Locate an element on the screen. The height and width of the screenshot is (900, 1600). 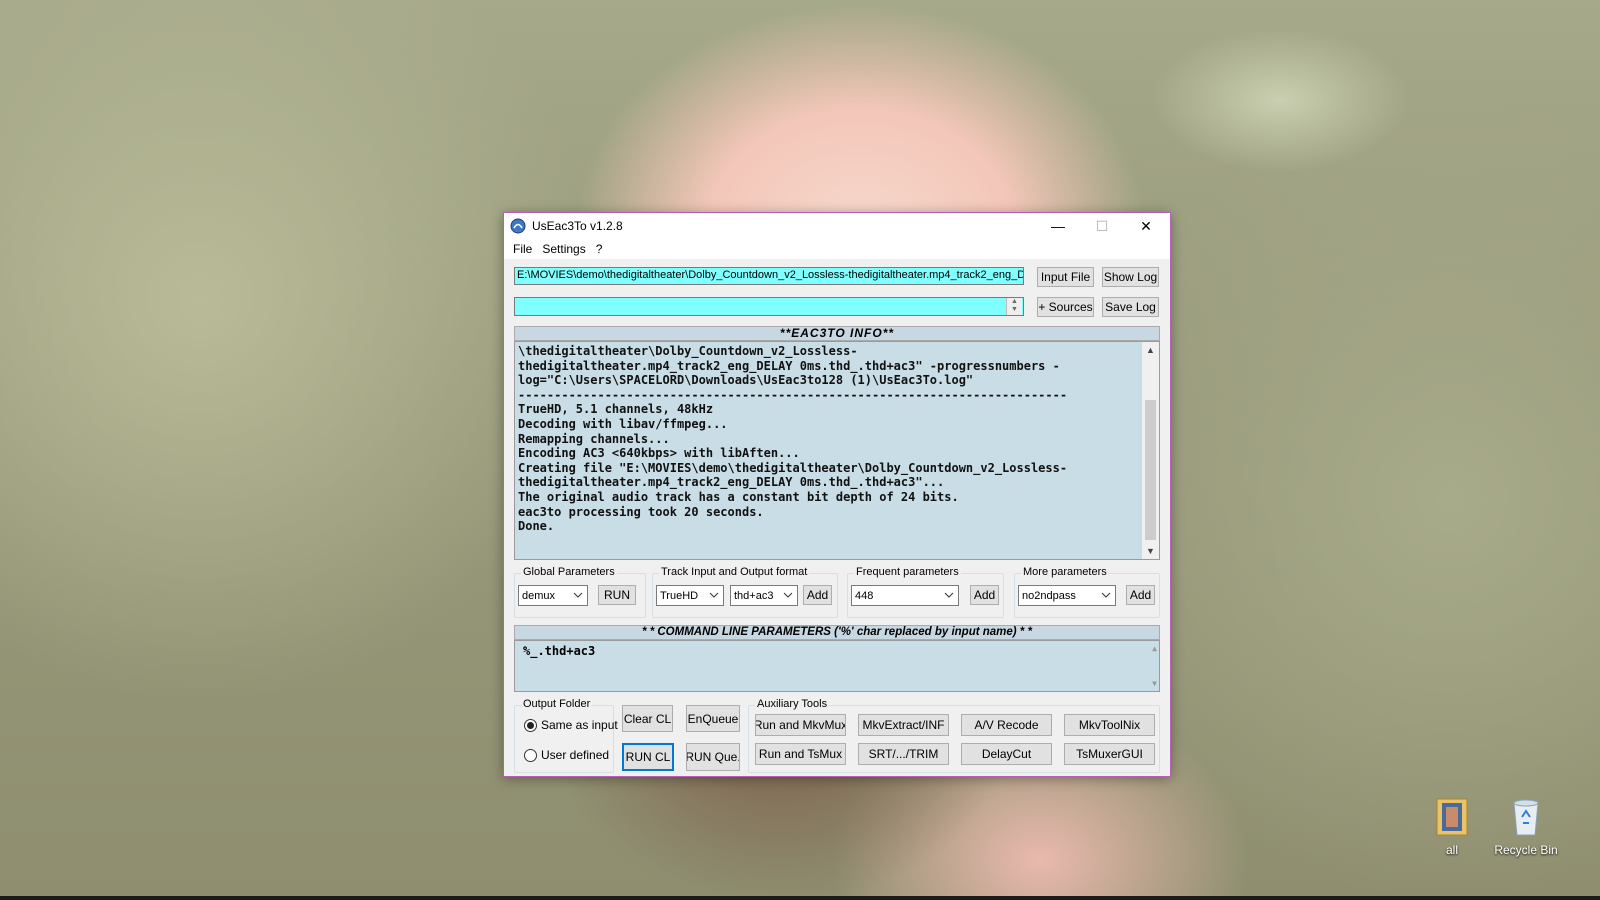
title-bar: UsEac3To v1.2.8 — ☐ ✕ is located at coordinates (837, 226).